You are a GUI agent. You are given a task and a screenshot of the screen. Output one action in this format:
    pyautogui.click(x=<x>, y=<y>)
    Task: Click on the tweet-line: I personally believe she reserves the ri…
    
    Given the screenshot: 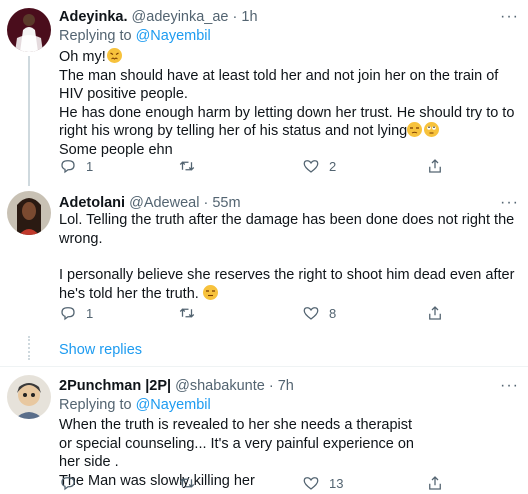 What is the action you would take?
    pyautogui.click(x=287, y=284)
    